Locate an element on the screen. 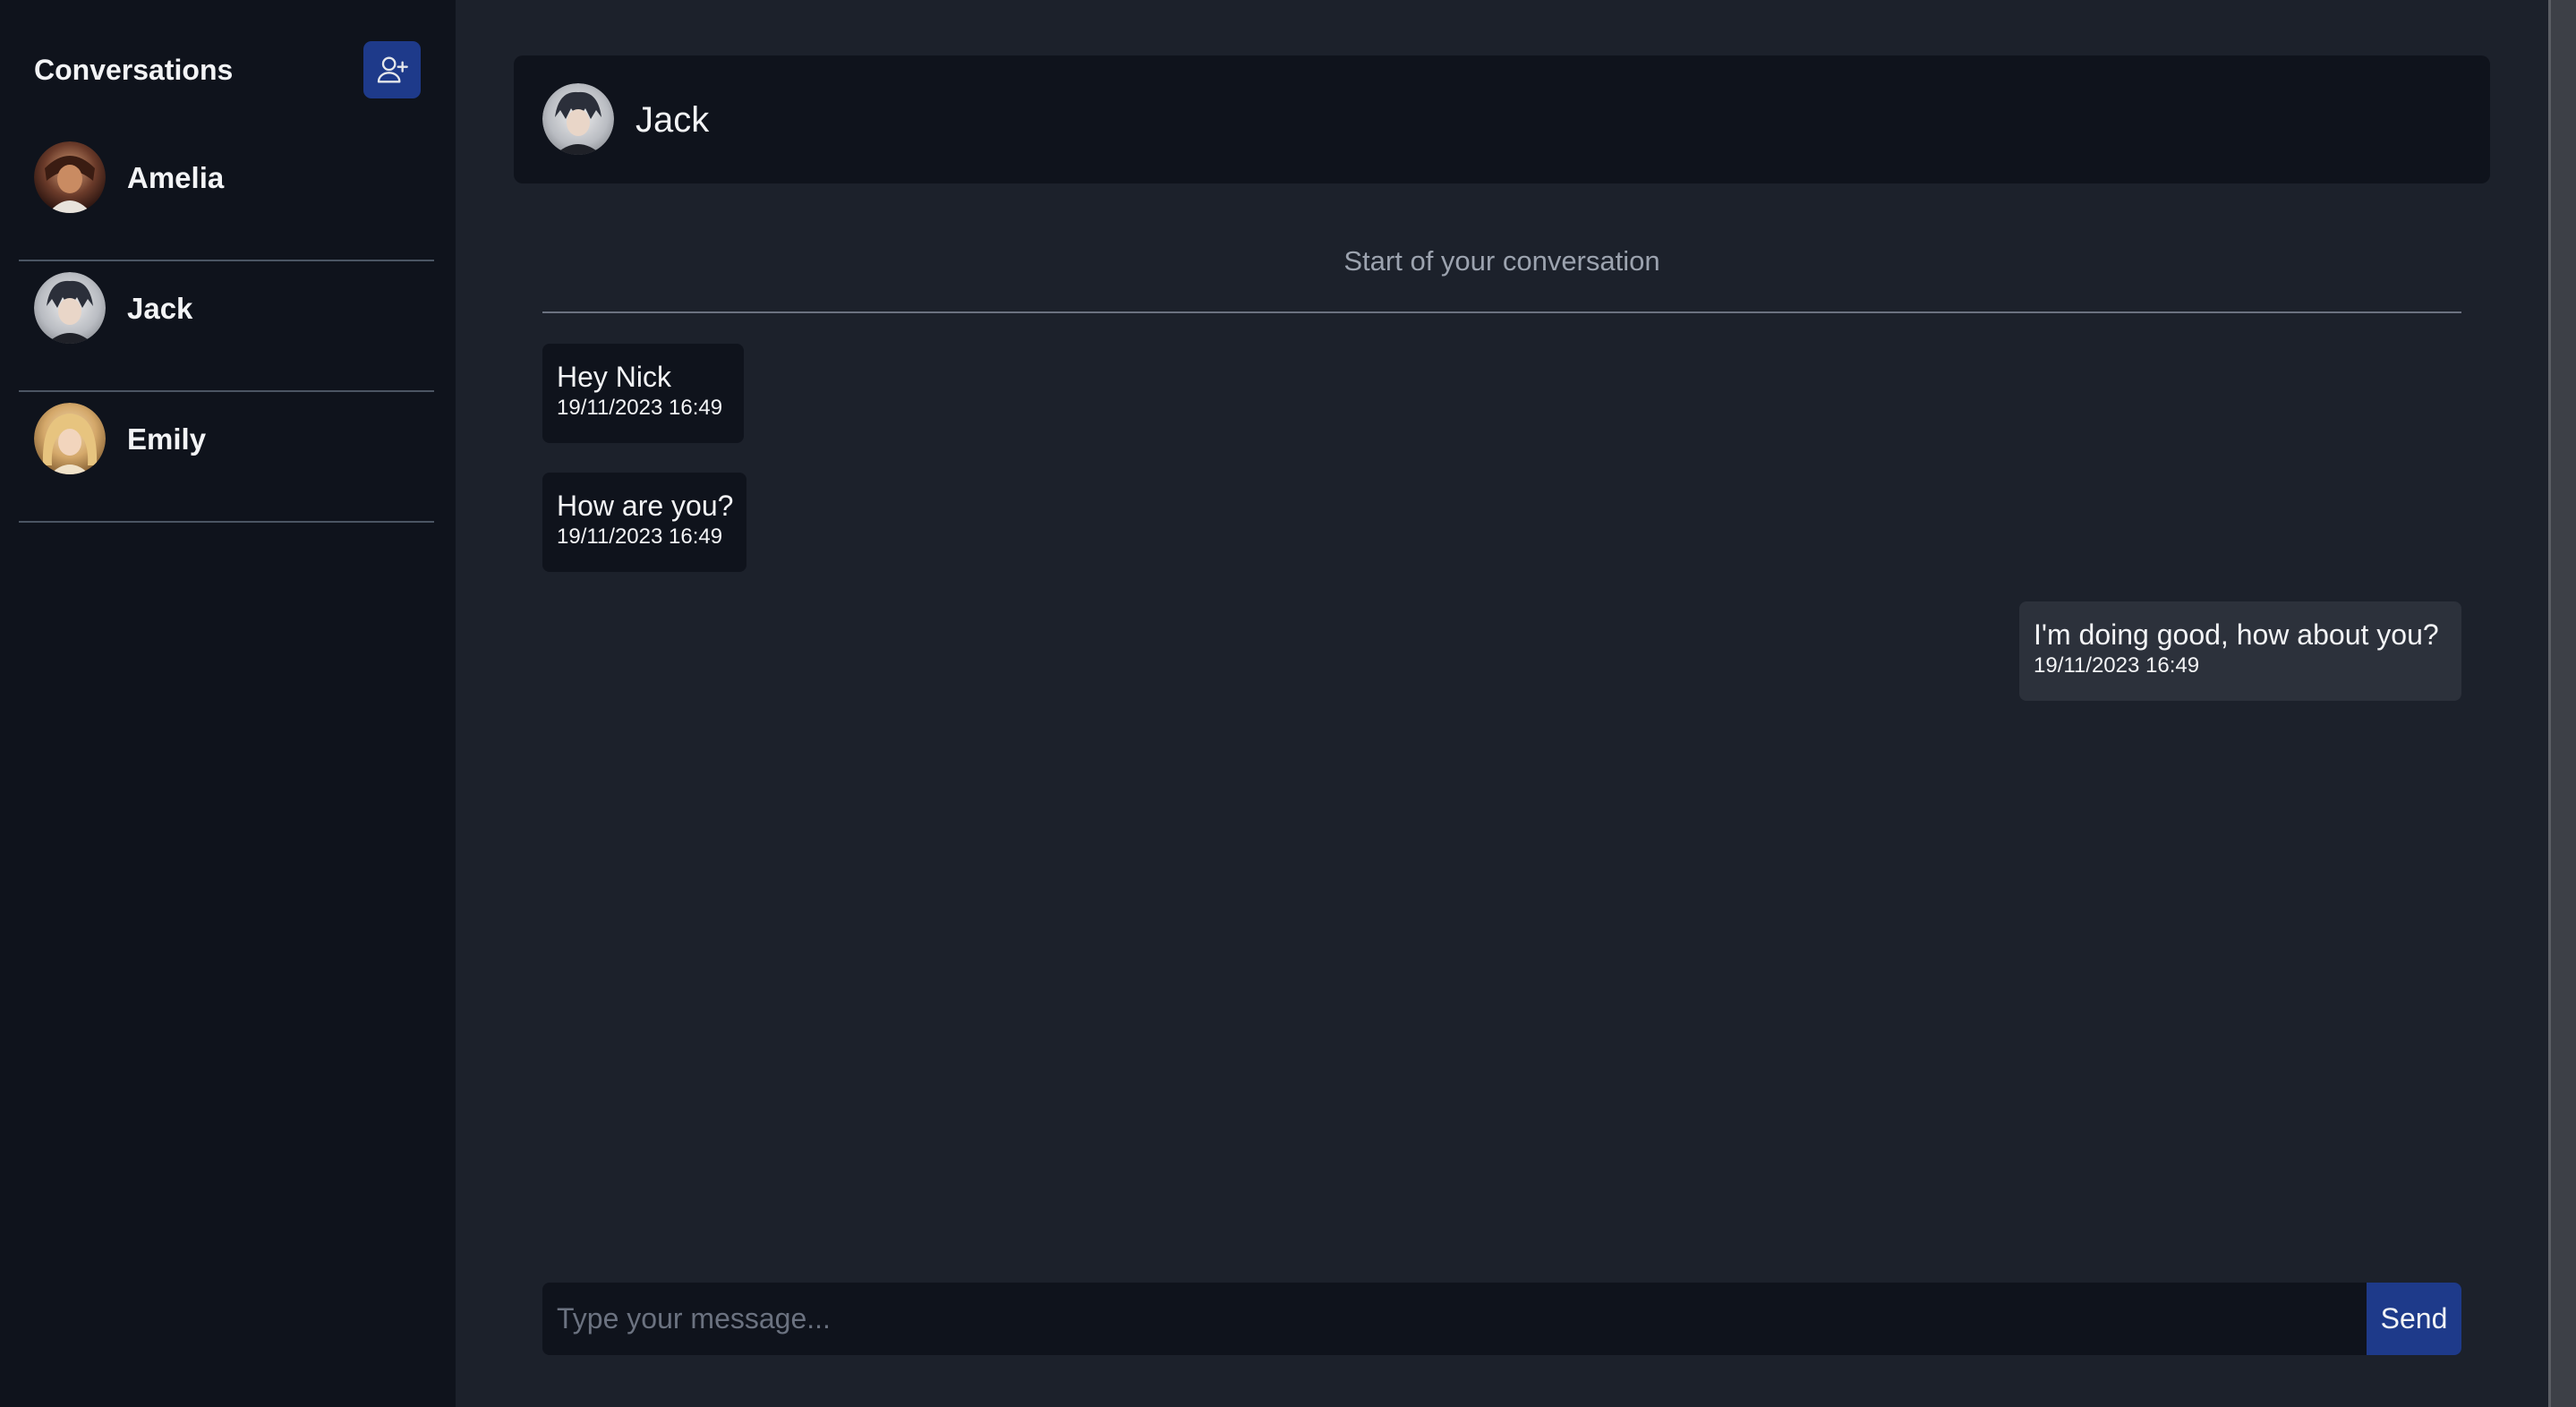 Image resolution: width=2576 pixels, height=1407 pixels. message-text: I'm doing good, how about you? is located at coordinates (2236, 634).